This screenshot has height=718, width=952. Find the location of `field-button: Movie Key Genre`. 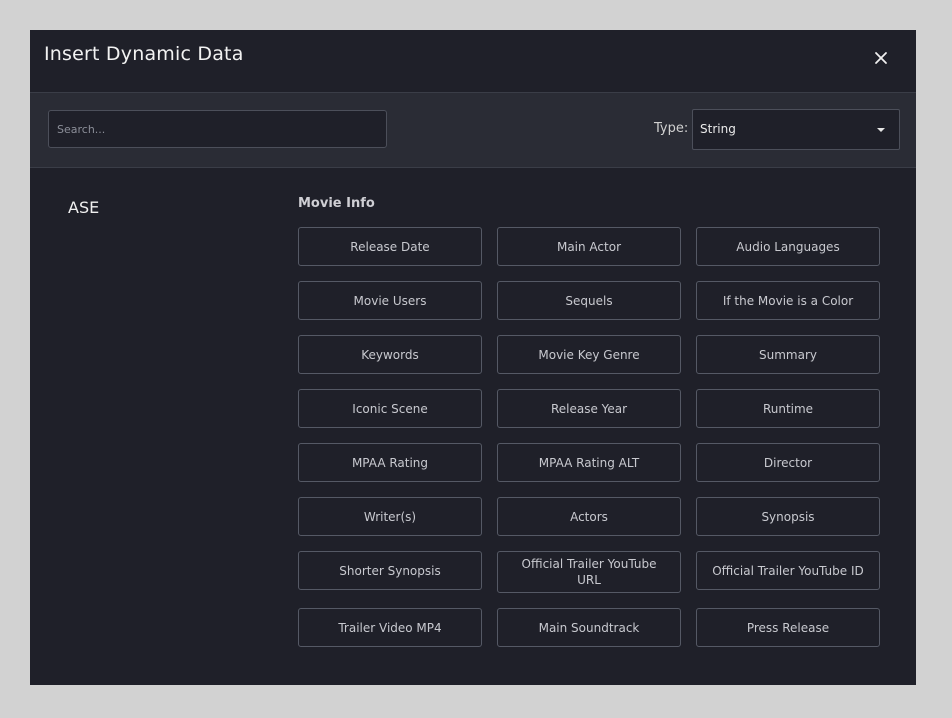

field-button: Movie Key Genre is located at coordinates (589, 354).